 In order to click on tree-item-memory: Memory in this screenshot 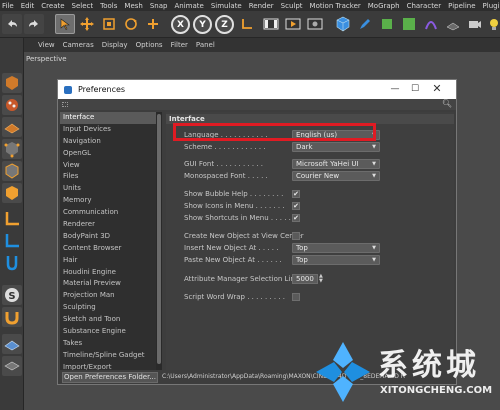, I will do `click(108, 201)`.